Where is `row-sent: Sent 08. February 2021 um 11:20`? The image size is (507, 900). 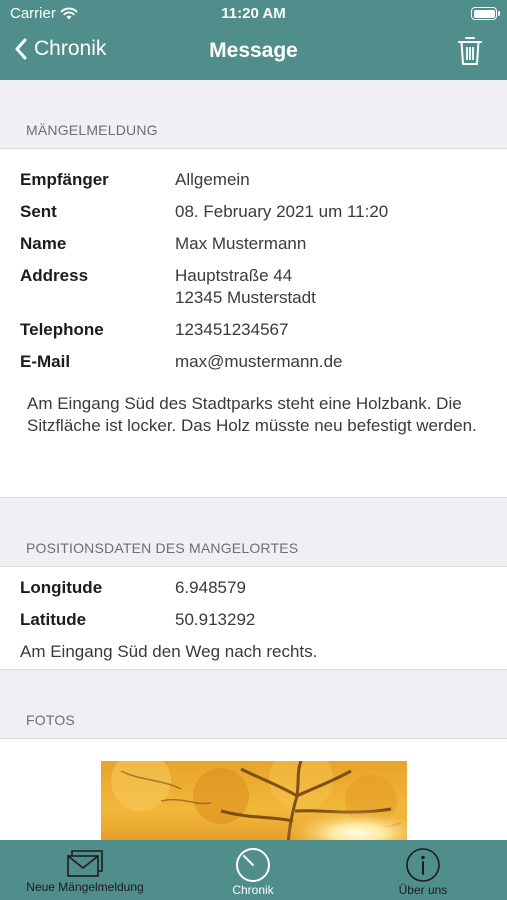 row-sent: Sent 08. February 2021 um 11:20 is located at coordinates (253, 212).